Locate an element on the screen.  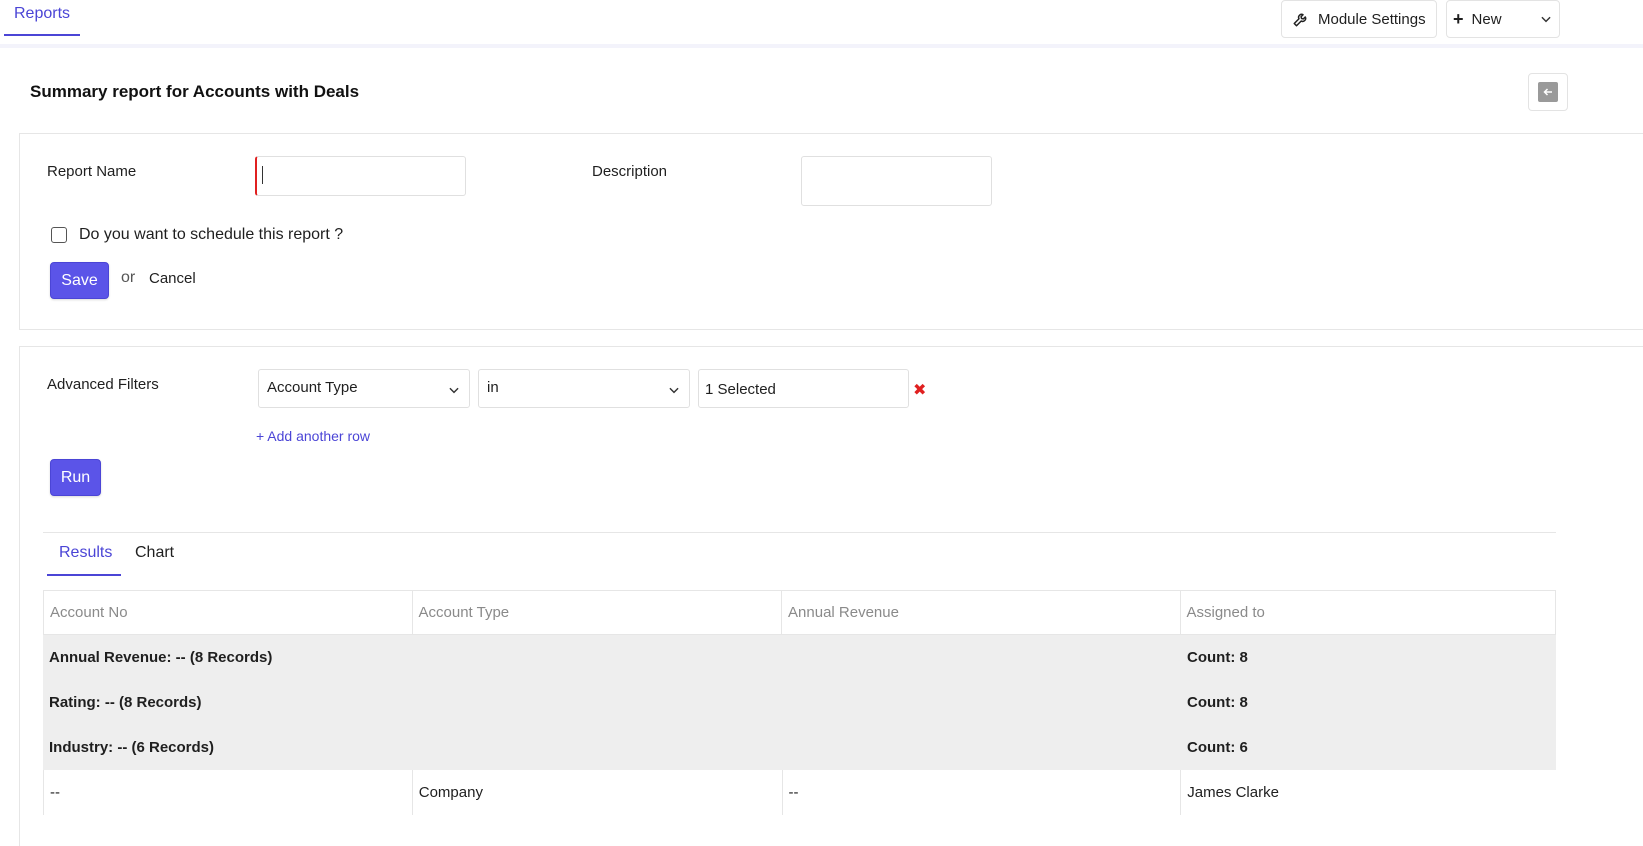
column-header: Account No is located at coordinates (228, 612).